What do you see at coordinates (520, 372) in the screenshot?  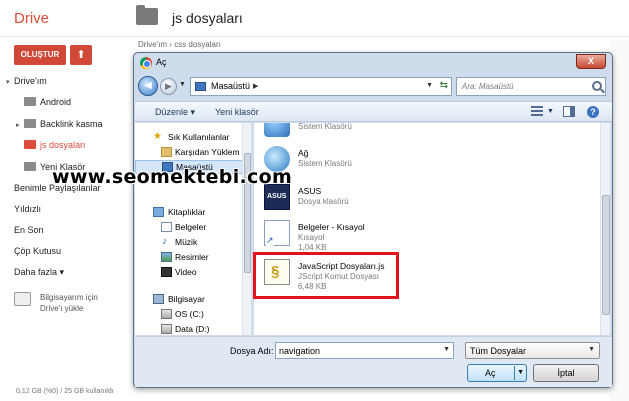 I see `open-dropdown-icon: ▼` at bounding box center [520, 372].